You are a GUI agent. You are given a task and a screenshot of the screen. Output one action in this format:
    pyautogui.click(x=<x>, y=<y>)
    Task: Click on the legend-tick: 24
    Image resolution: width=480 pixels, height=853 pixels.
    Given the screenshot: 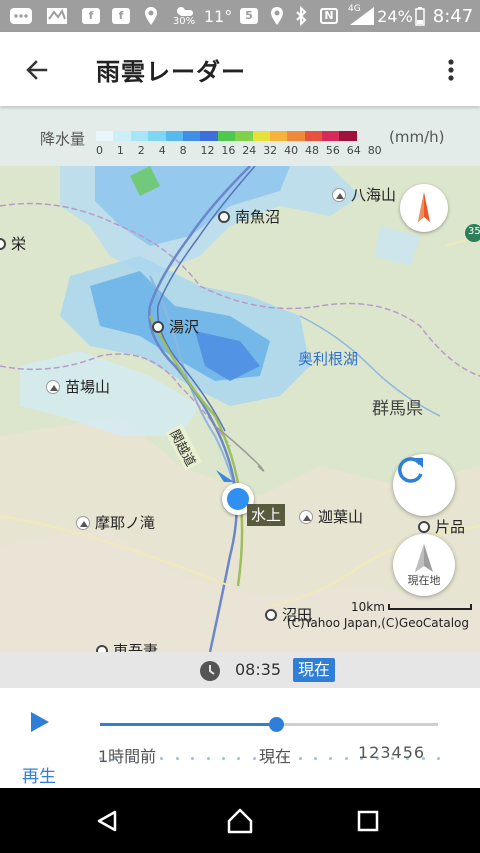 What is the action you would take?
    pyautogui.click(x=249, y=150)
    